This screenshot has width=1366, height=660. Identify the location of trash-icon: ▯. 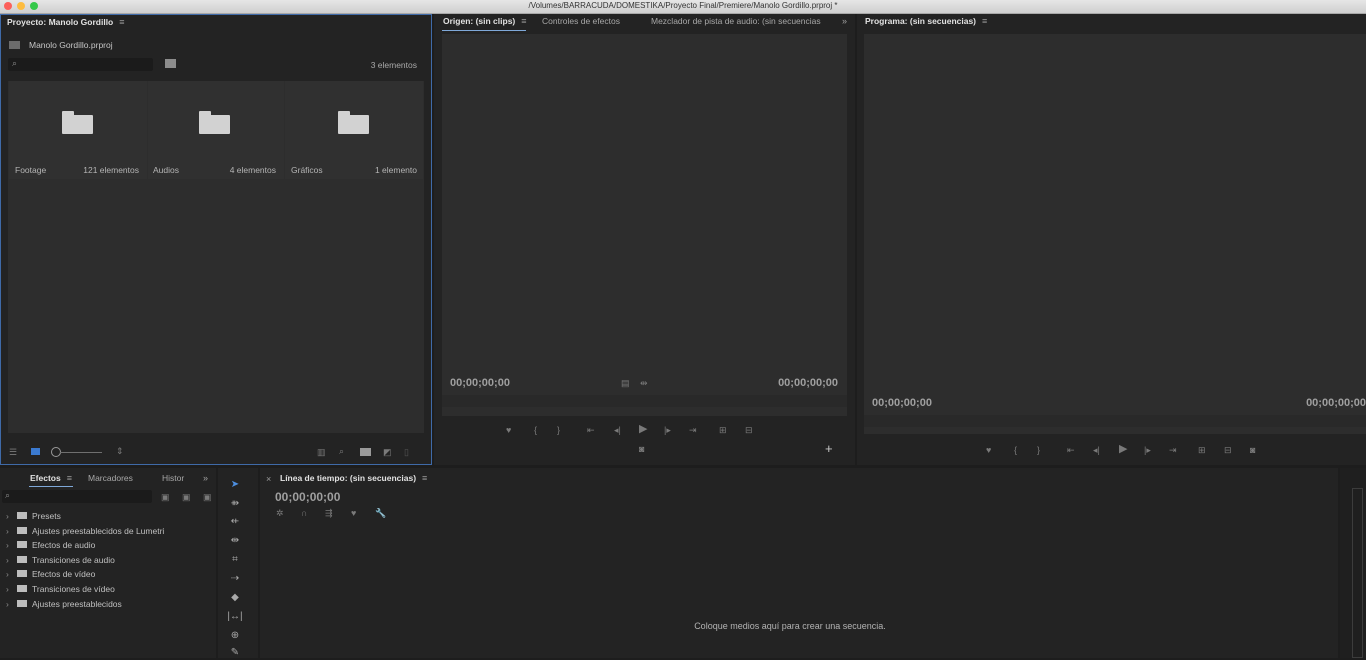
(406, 452).